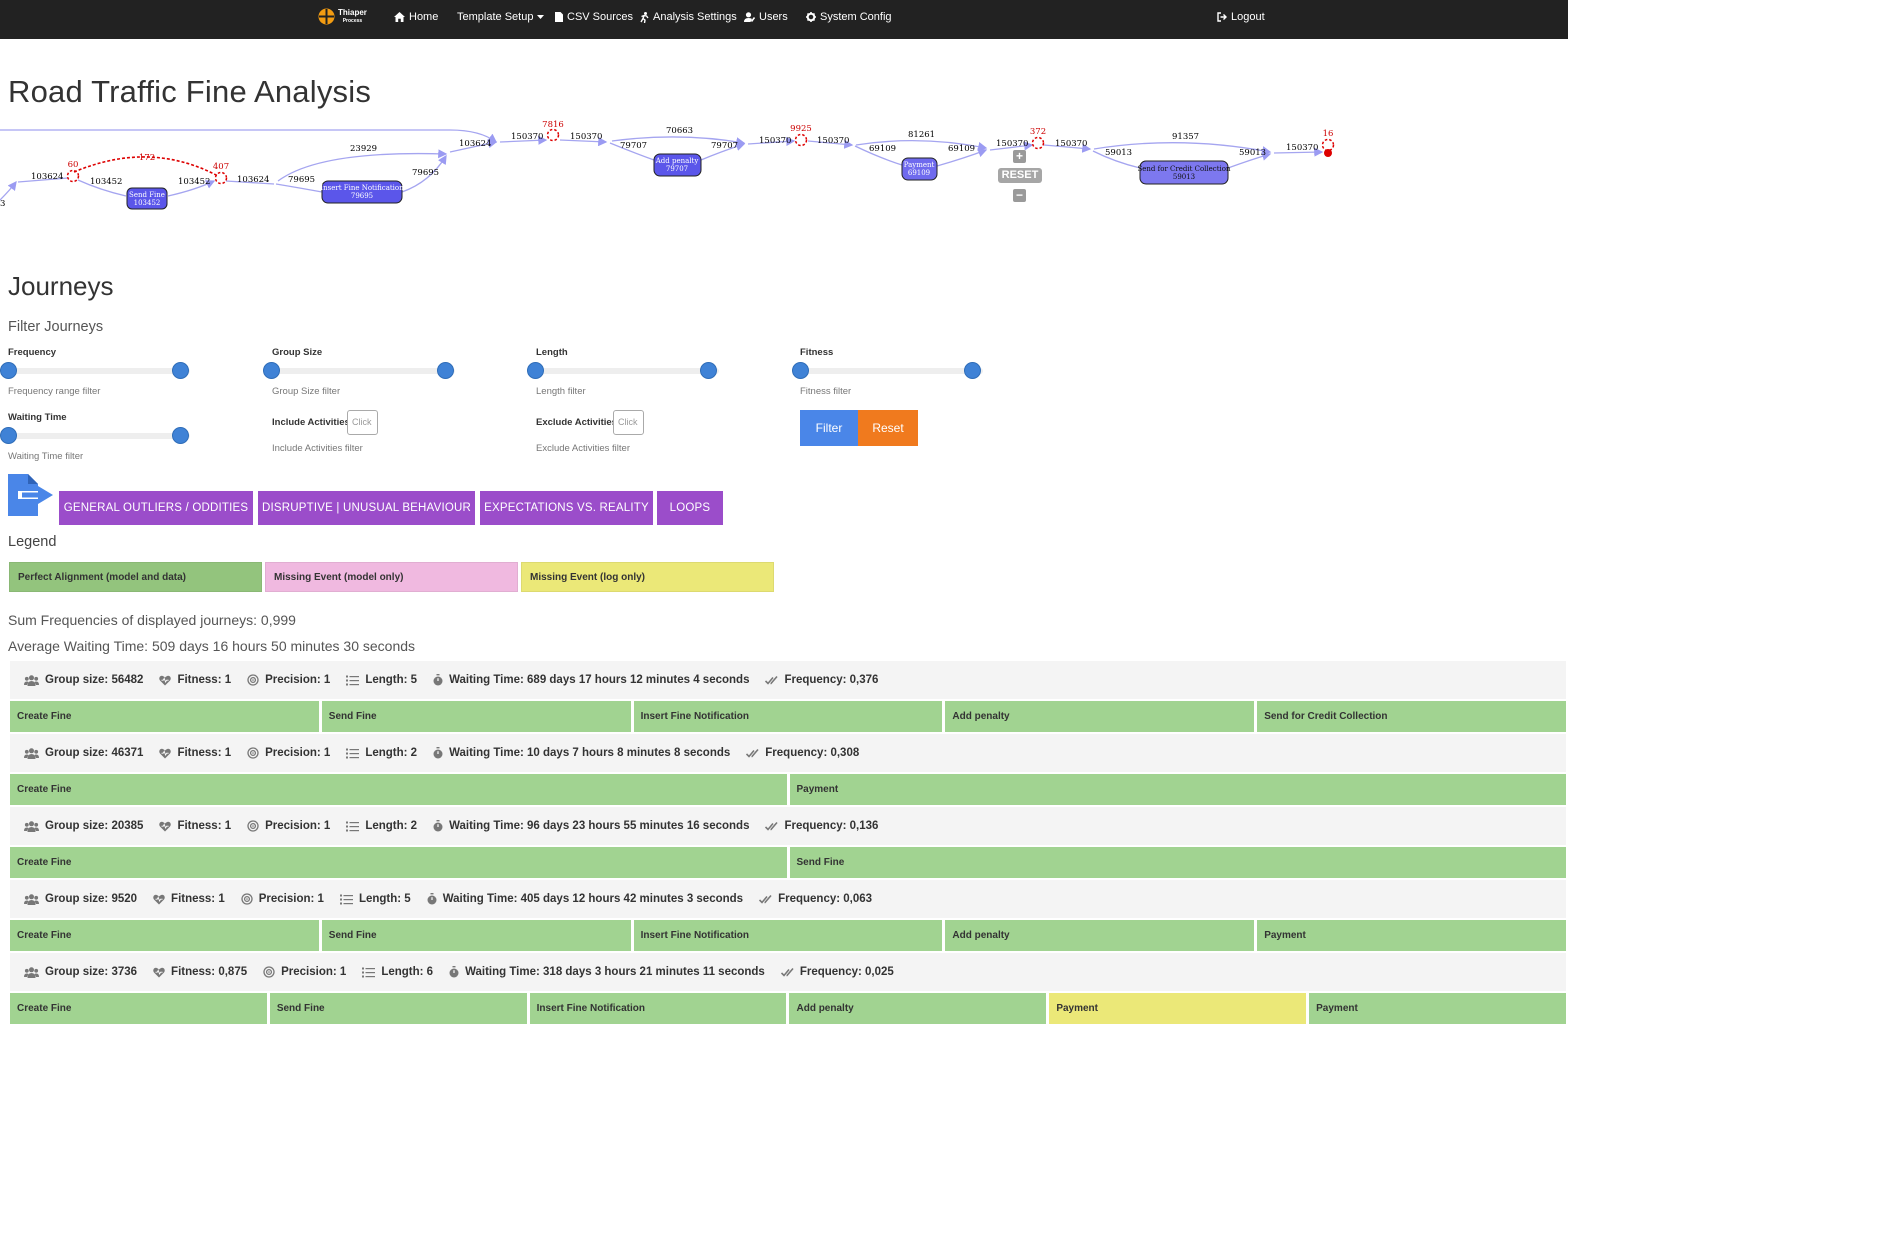 Image resolution: width=1900 pixels, height=1248 pixels. Describe the element at coordinates (887, 371) in the screenshot. I see `fitness-slider` at that location.